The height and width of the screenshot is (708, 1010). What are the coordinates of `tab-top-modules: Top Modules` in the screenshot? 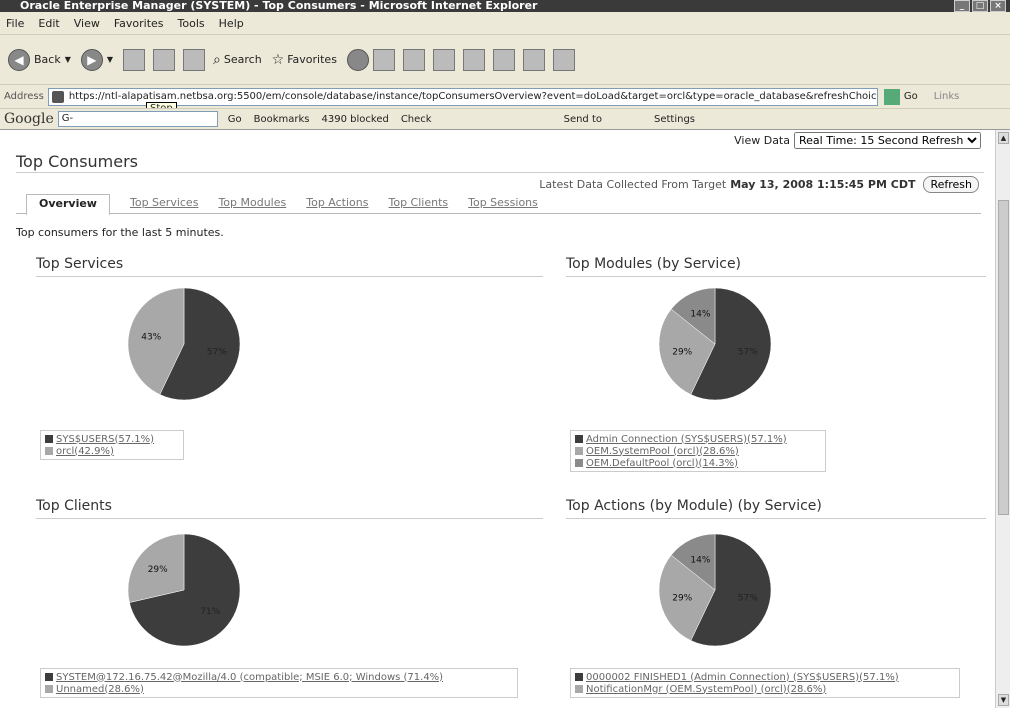 It's located at (252, 203).